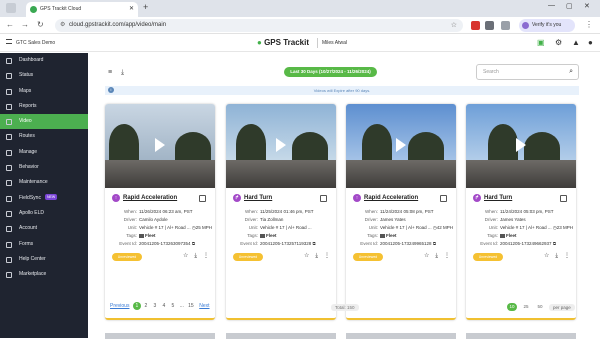 The image size is (600, 339). What do you see at coordinates (44, 91) in the screenshot?
I see `sidebar-item-maps: Maps` at bounding box center [44, 91].